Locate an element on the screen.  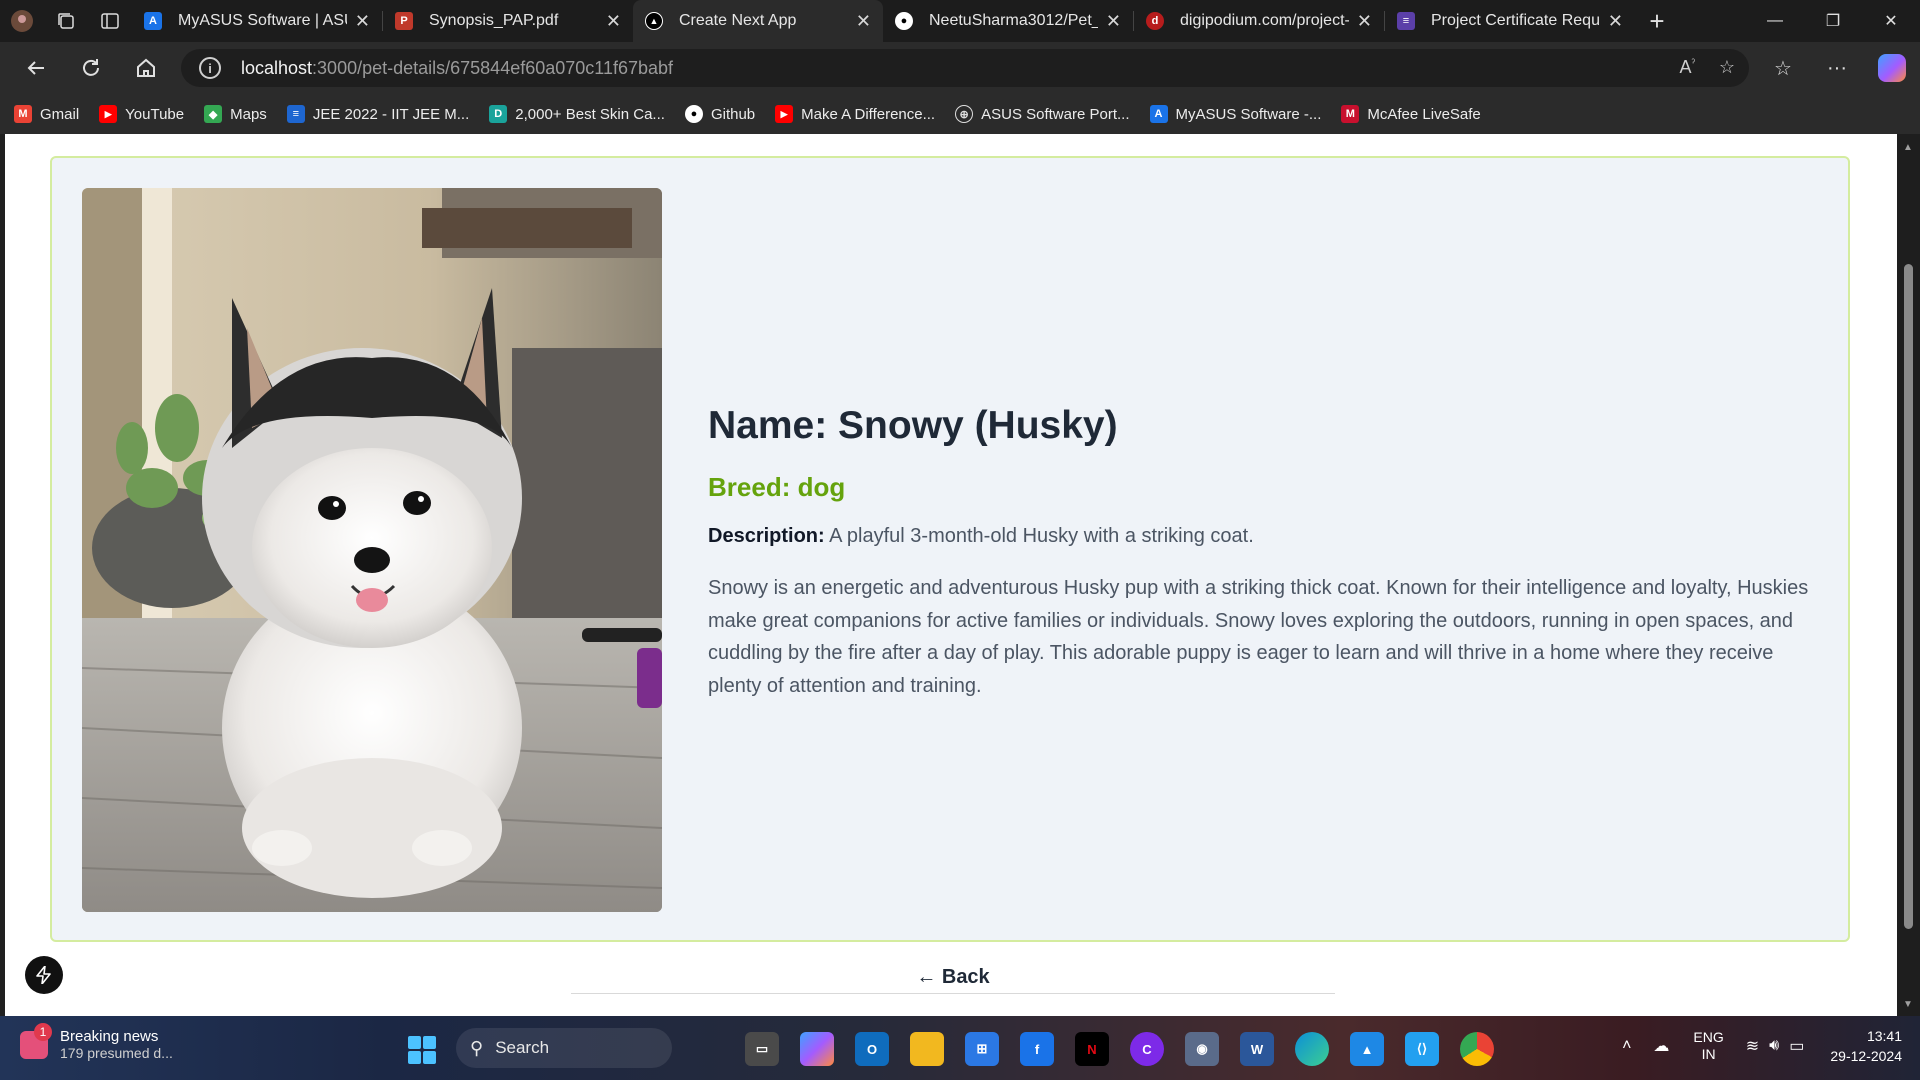
clock: 13:41 29-12-2024 is located at coordinates (1866, 1046).